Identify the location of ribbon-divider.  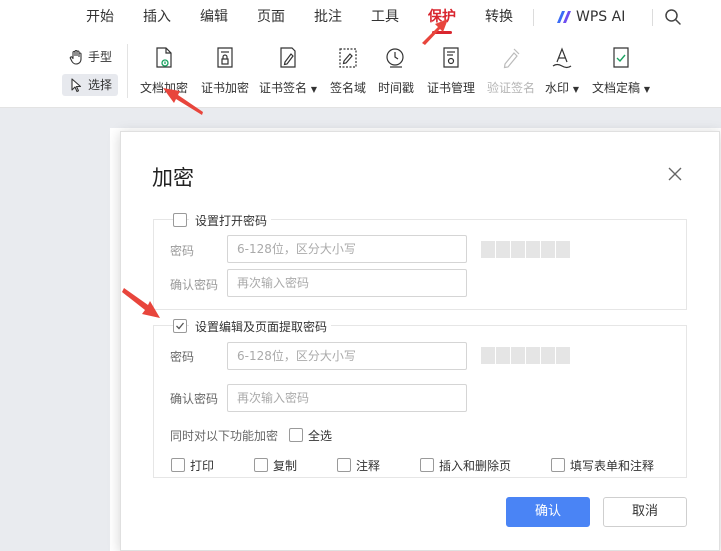
(127, 71).